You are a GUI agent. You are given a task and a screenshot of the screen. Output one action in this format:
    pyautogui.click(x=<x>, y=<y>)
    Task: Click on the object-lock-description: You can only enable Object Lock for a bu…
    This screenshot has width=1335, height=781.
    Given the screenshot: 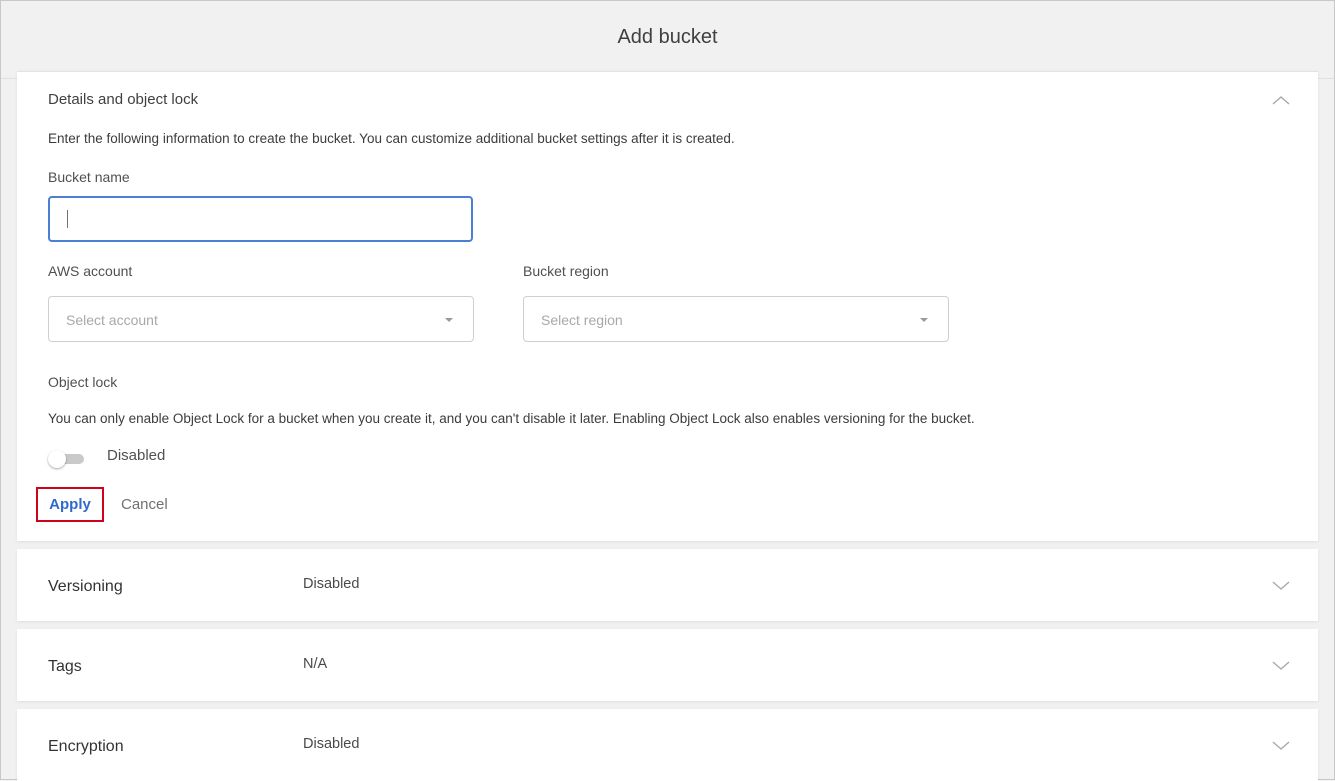 What is the action you would take?
    pyautogui.click(x=511, y=418)
    